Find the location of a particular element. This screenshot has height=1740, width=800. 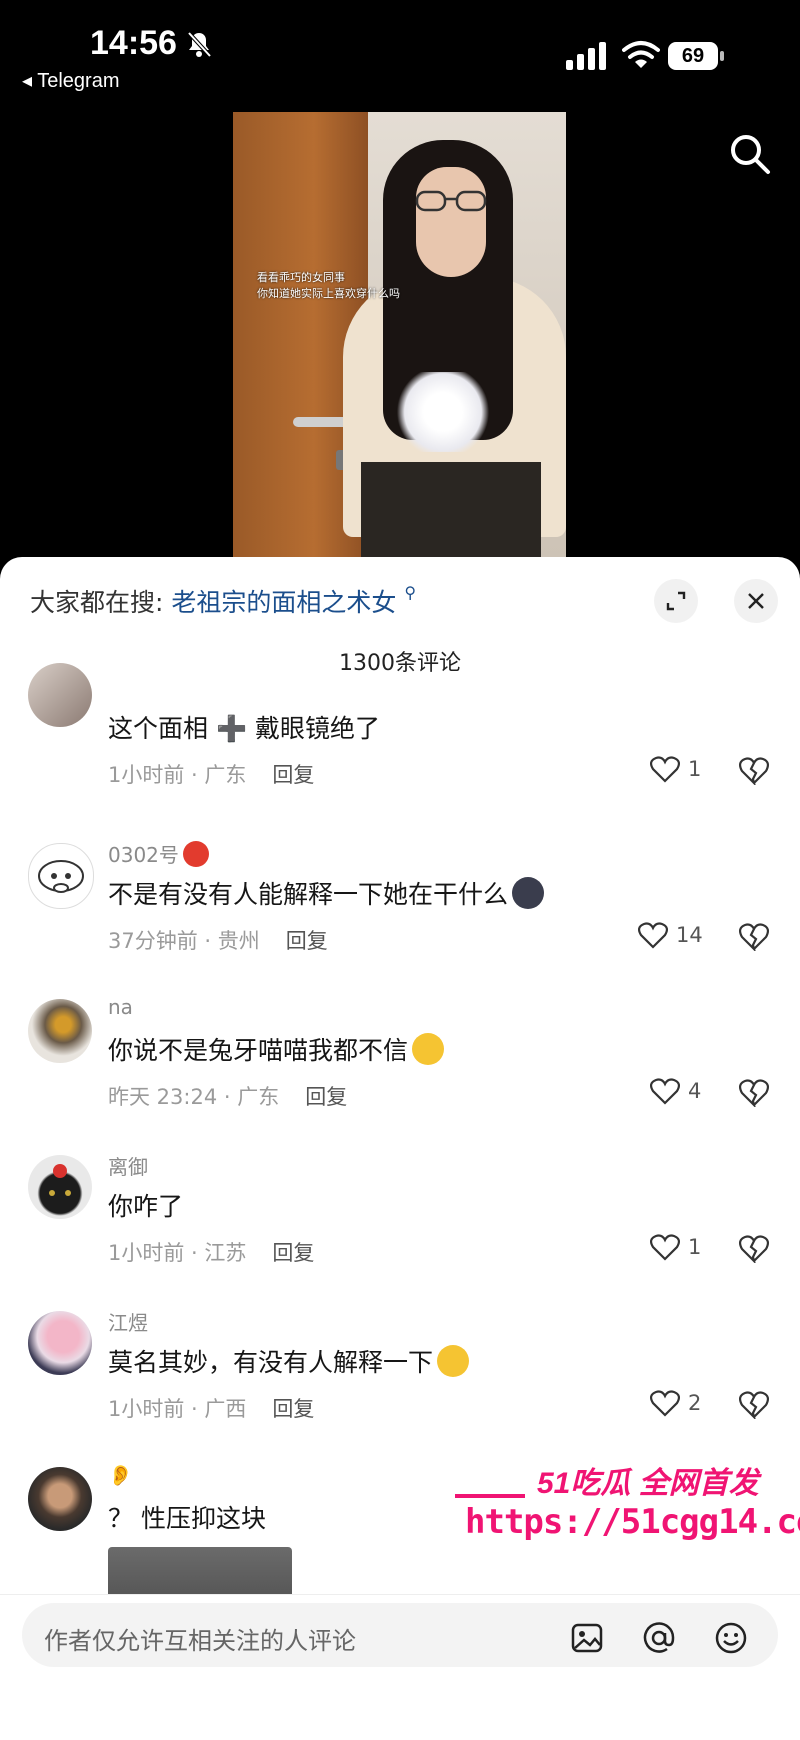

trending-search: 大家都在搜: 老祖宗的面相之术女 ⚲ is located at coordinates (223, 601).